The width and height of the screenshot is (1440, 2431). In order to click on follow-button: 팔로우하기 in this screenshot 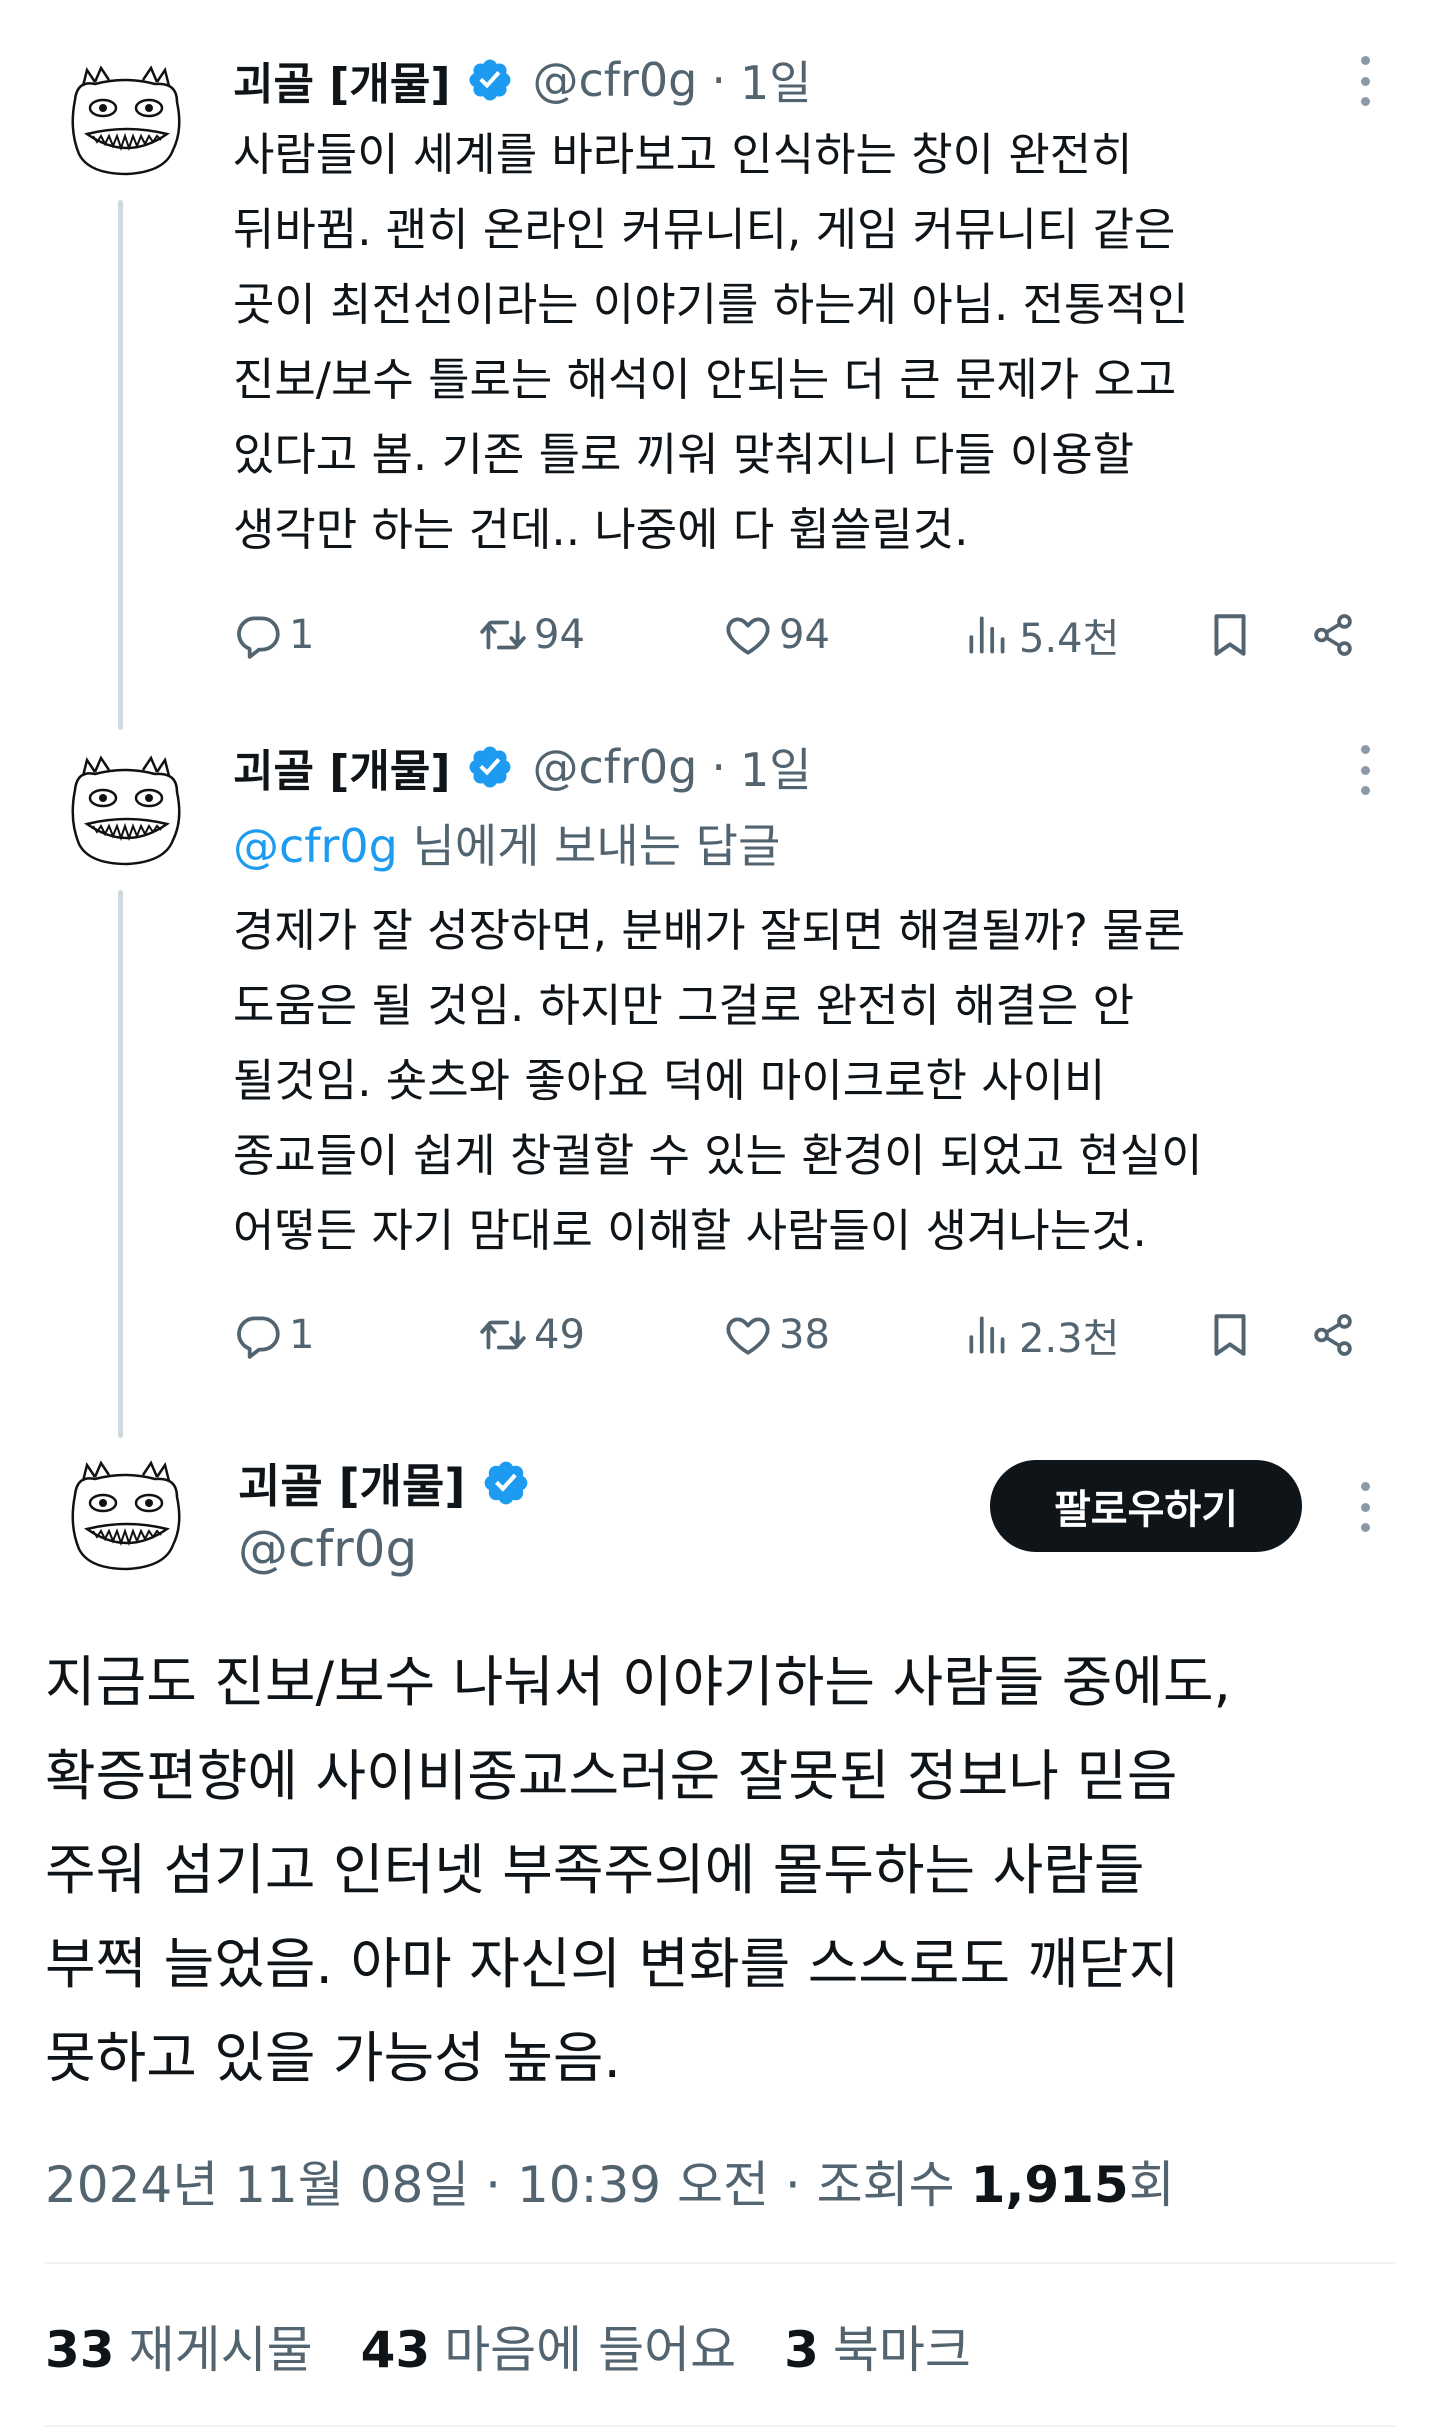, I will do `click(1146, 1506)`.